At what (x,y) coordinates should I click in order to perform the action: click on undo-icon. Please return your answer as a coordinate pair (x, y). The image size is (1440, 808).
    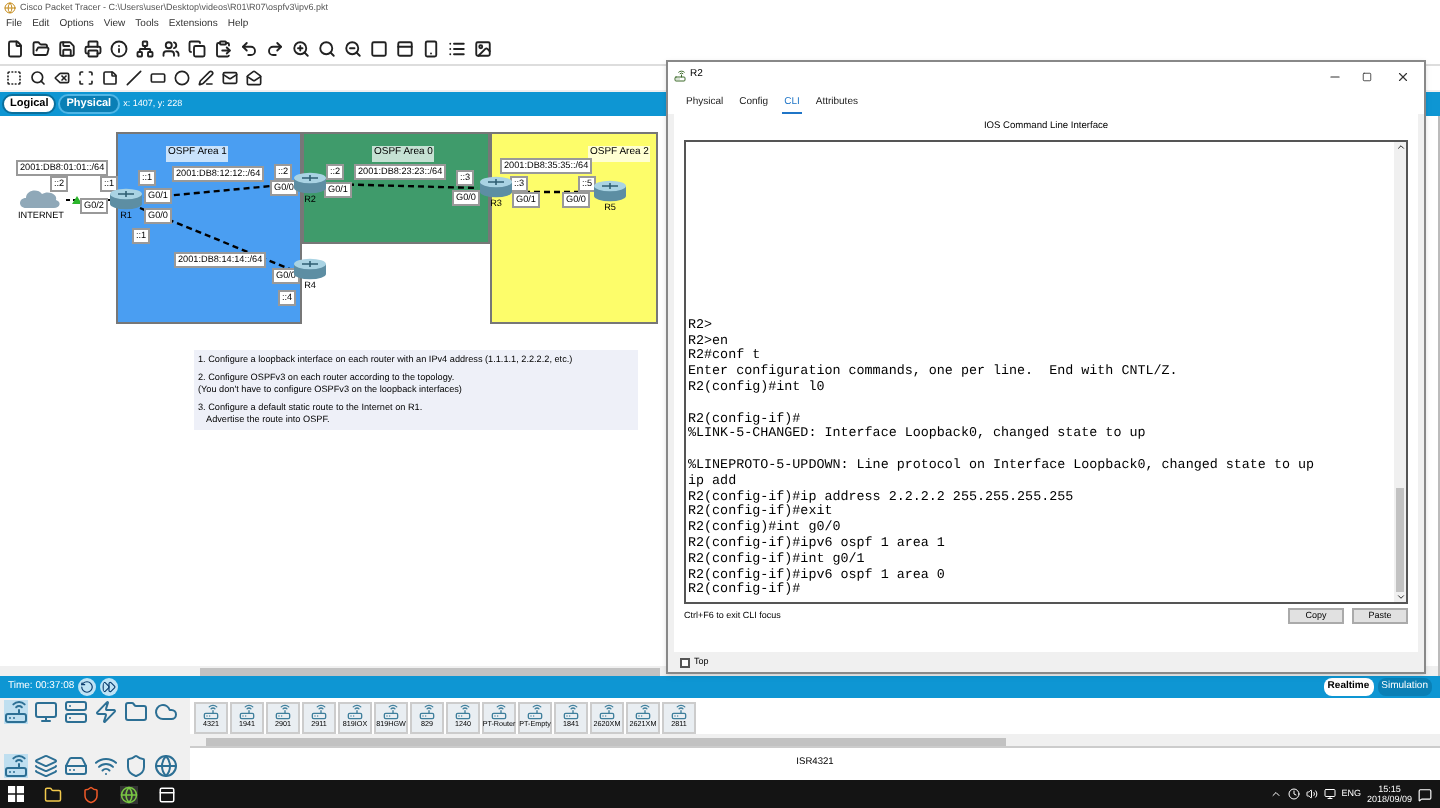
    Looking at the image, I should click on (249, 49).